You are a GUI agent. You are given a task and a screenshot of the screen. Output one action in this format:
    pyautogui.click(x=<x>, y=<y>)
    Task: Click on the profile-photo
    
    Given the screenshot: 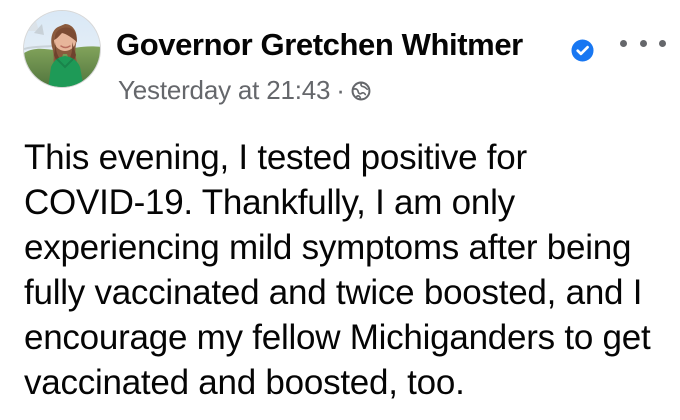 What is the action you would take?
    pyautogui.click(x=62, y=49)
    